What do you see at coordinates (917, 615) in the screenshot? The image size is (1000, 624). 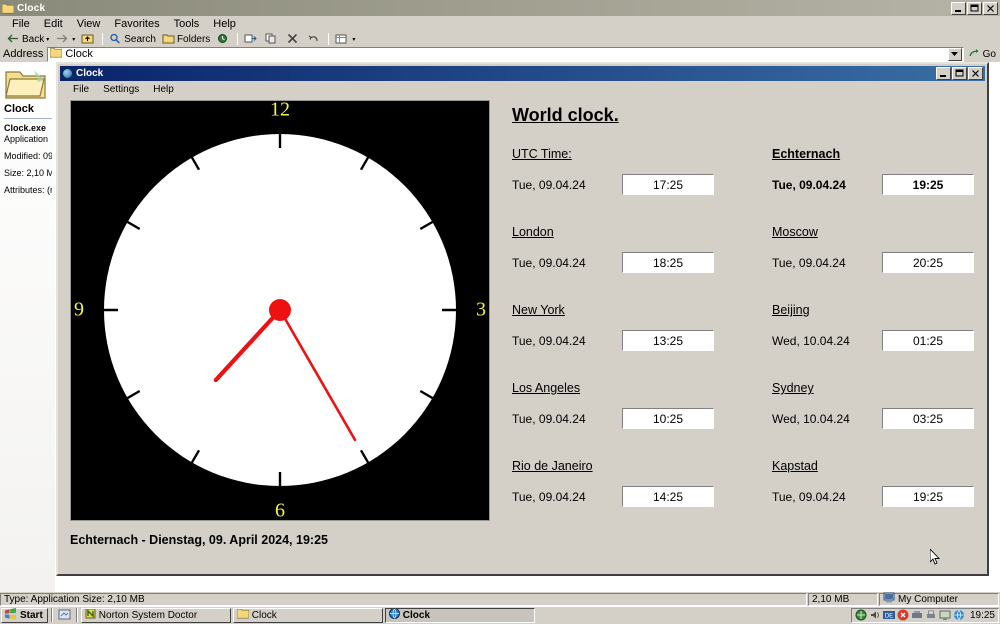 I see `usb-icon` at bounding box center [917, 615].